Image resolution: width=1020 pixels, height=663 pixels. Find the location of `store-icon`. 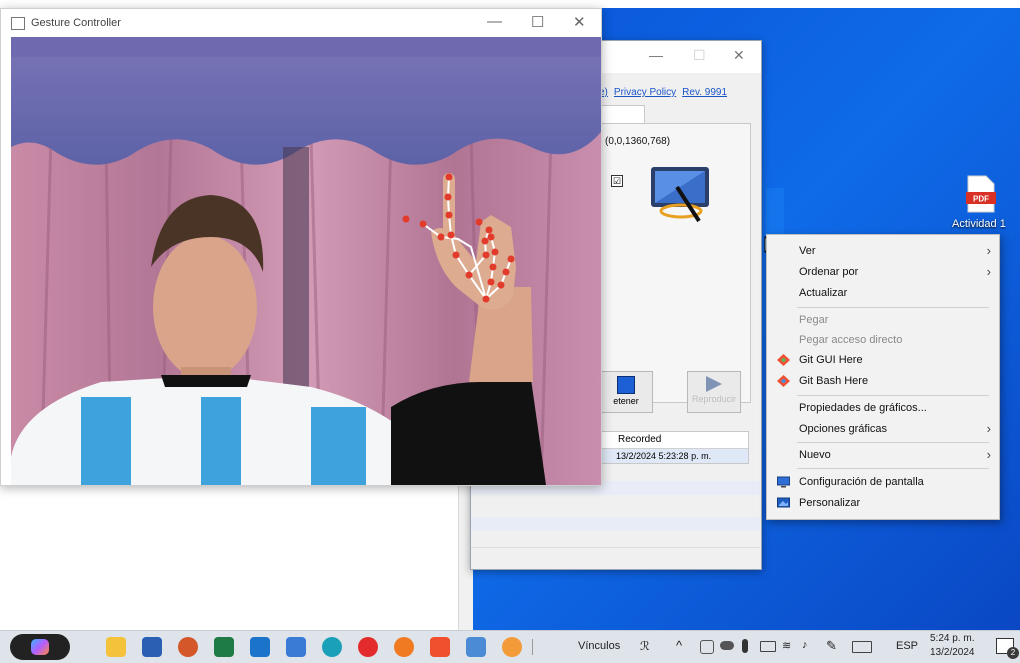

store-icon is located at coordinates (296, 647).